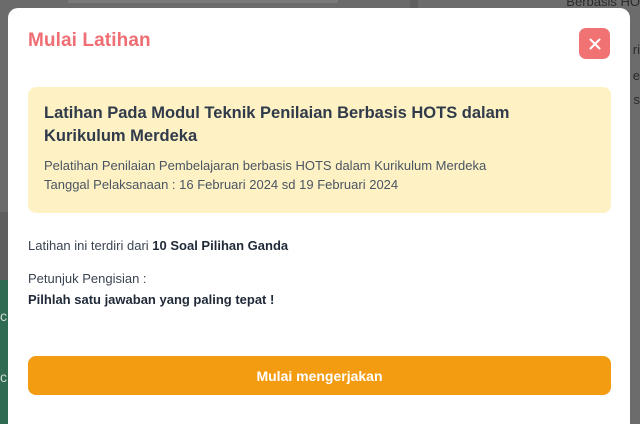  I want to click on background-text: ri, so click(636, 49).